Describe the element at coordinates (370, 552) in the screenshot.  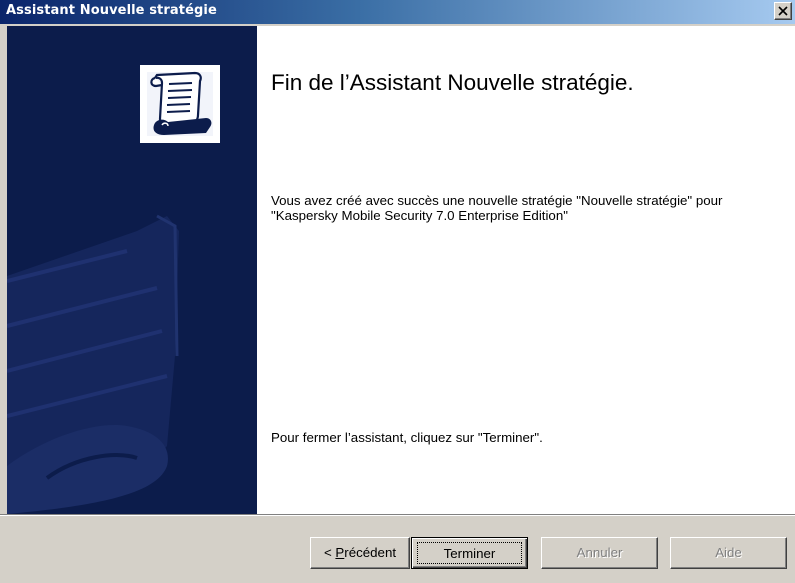
I see `previous-button-label: récédent` at that location.